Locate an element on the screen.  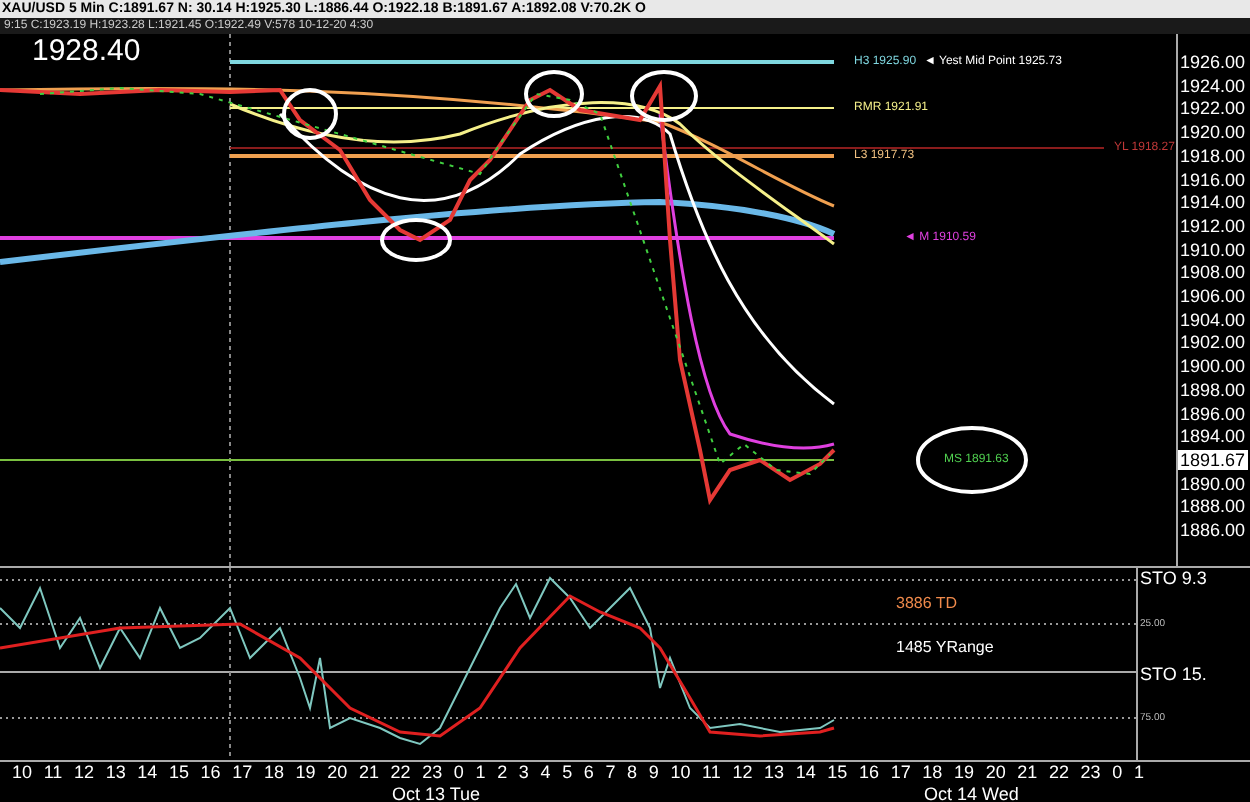
hour-label: 2 is located at coordinates (502, 773).